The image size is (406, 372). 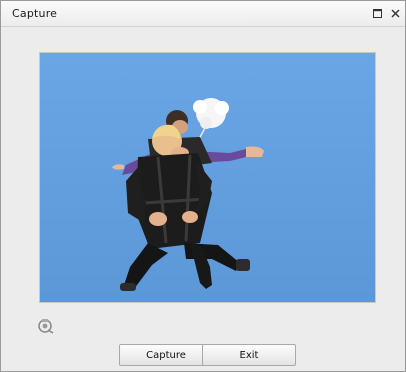 What do you see at coordinates (203, 14) in the screenshot?
I see `title-bar: Capture` at bounding box center [203, 14].